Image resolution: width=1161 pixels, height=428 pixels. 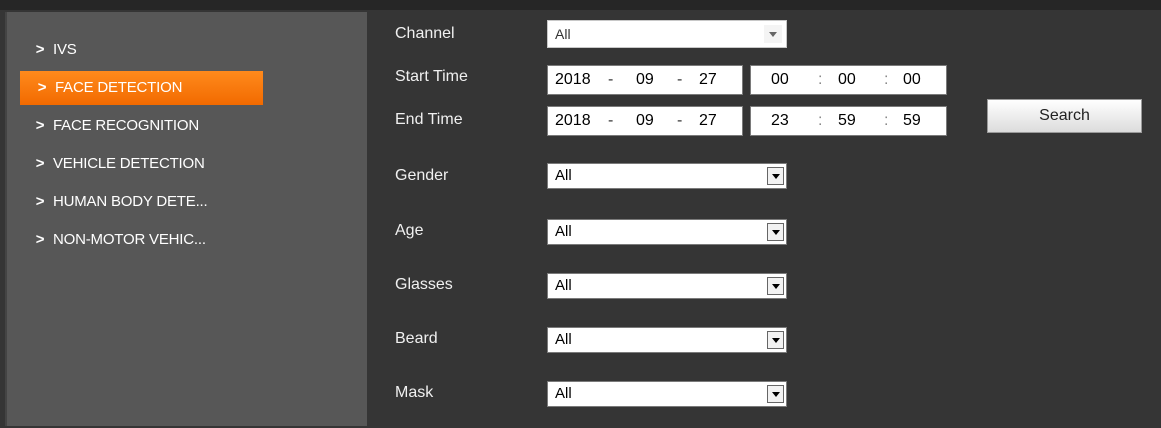 I want to click on start-minute: 00, so click(x=847, y=80).